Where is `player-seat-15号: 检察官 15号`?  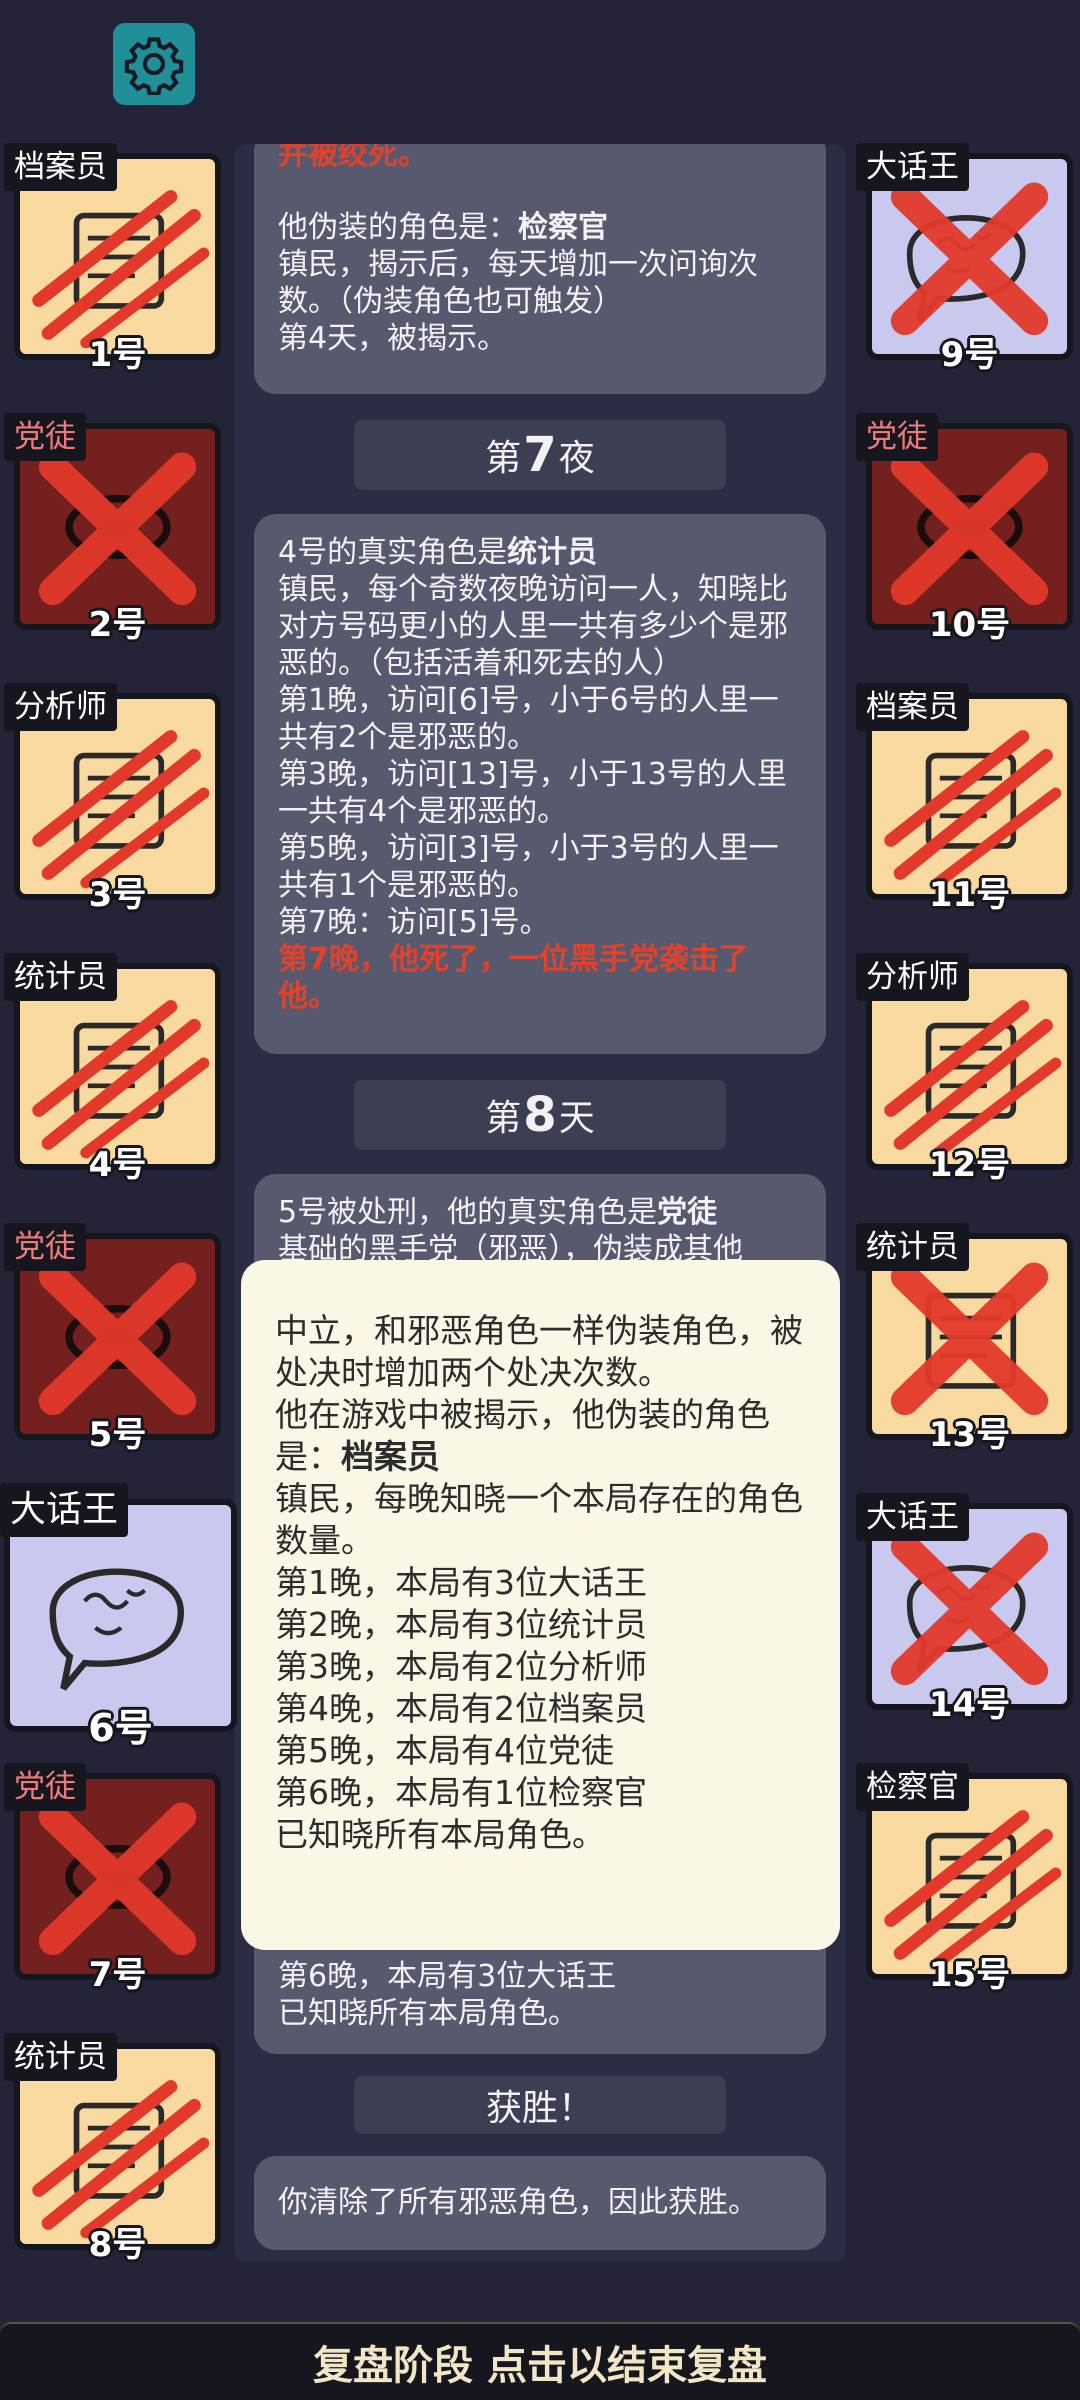 player-seat-15号: 检察官 15号 is located at coordinates (964, 1893).